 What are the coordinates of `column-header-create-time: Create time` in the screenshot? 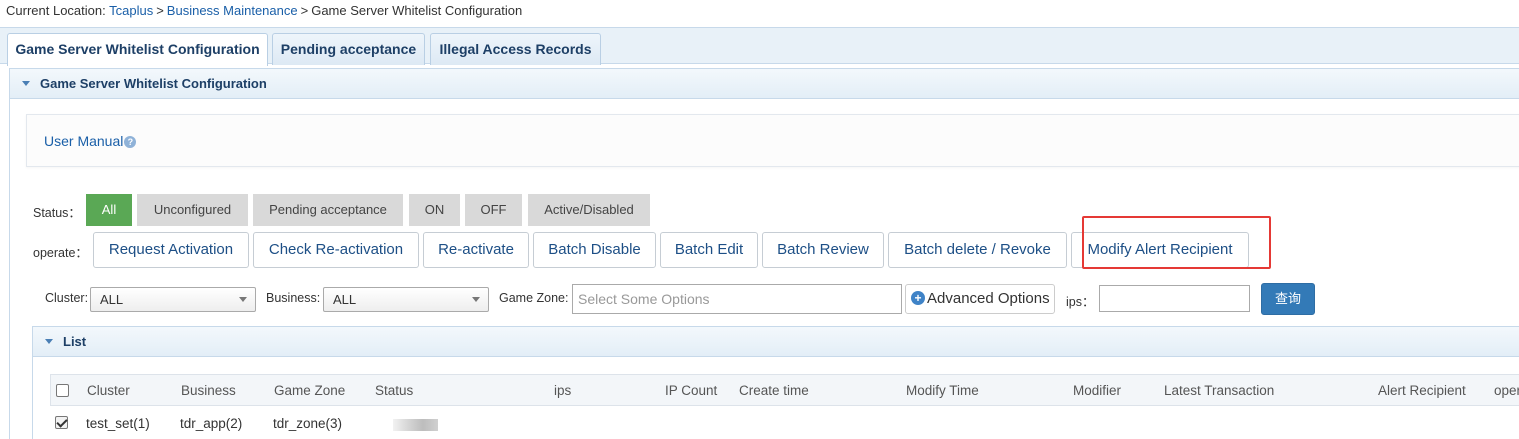 It's located at (774, 390).